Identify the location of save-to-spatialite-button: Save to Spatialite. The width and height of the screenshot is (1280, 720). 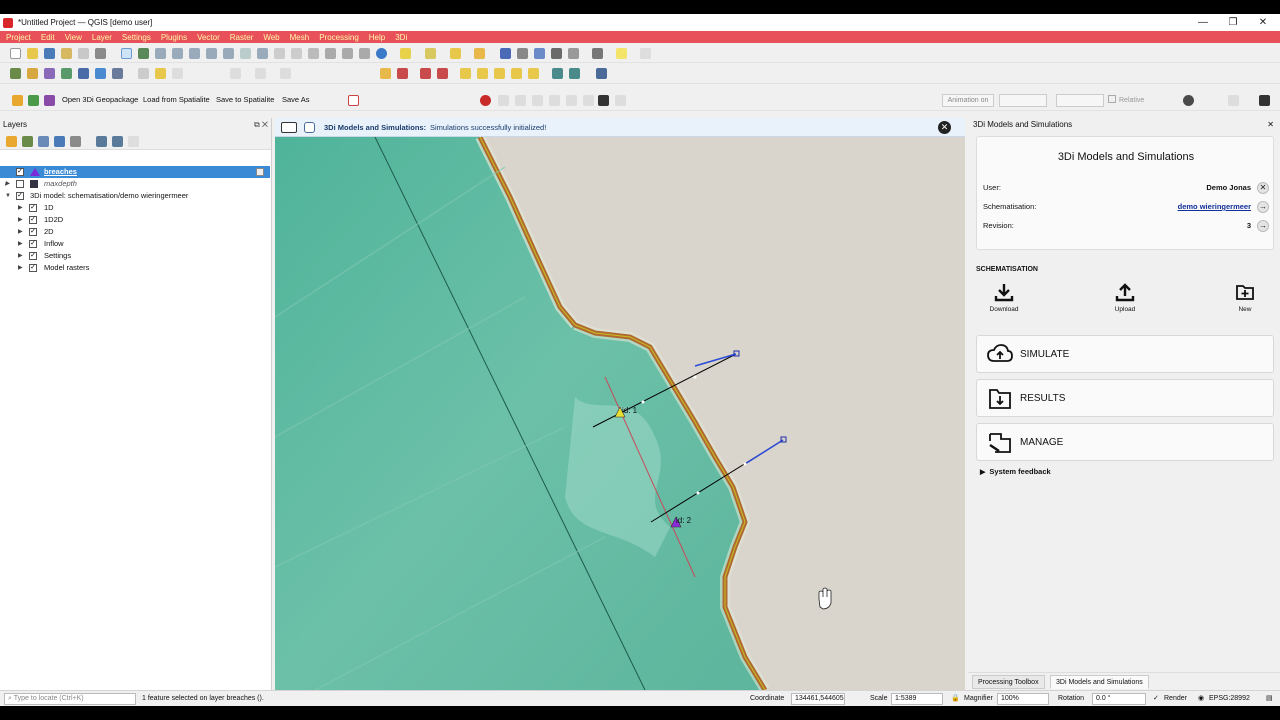
(245, 100).